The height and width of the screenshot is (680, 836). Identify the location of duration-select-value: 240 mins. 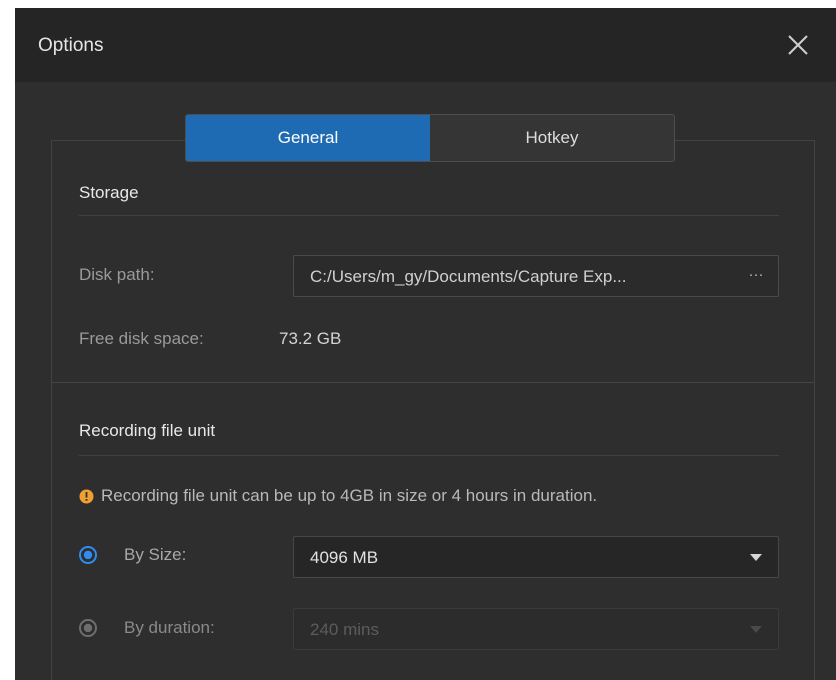
(344, 629).